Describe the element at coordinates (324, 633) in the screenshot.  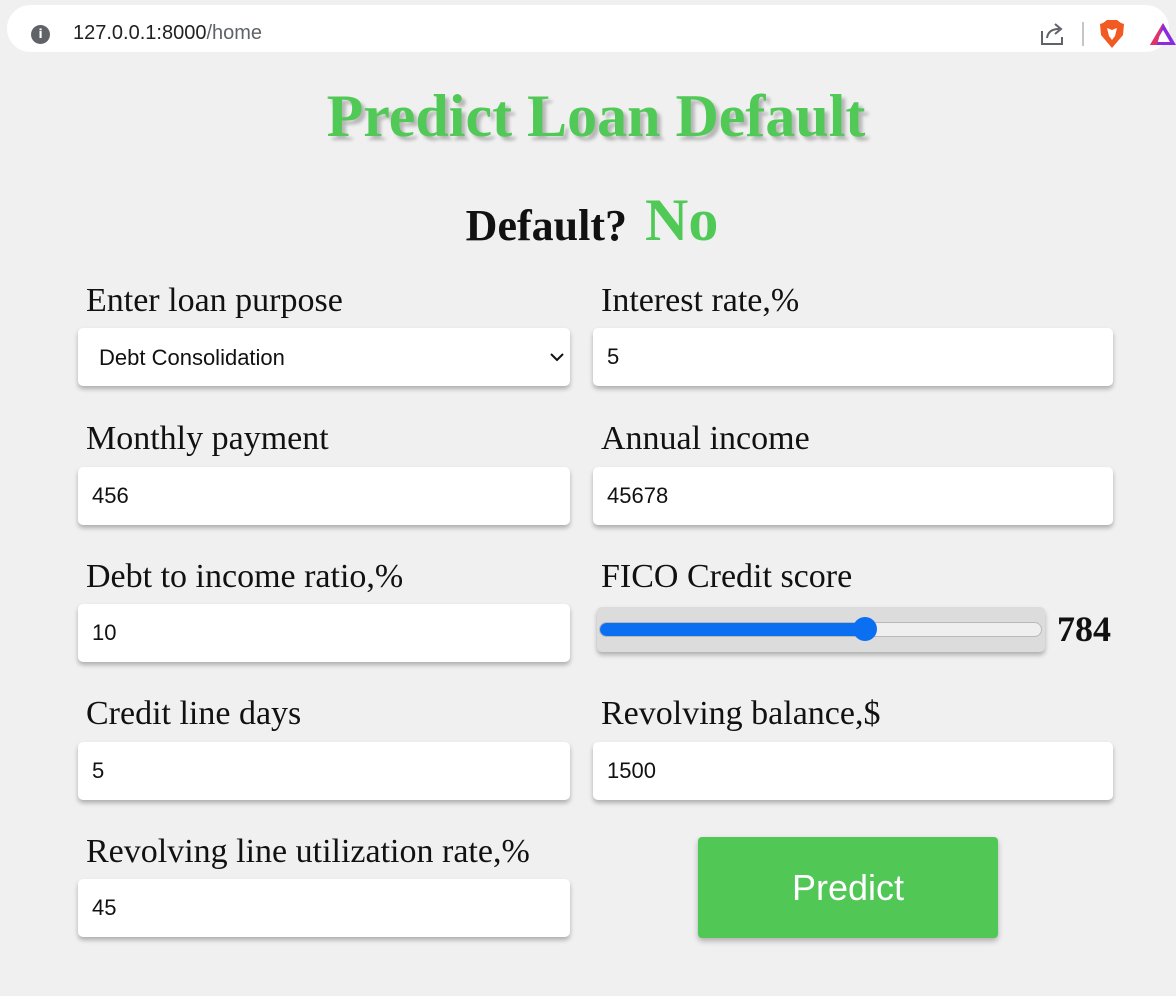
I see `debt-to-income-input` at that location.